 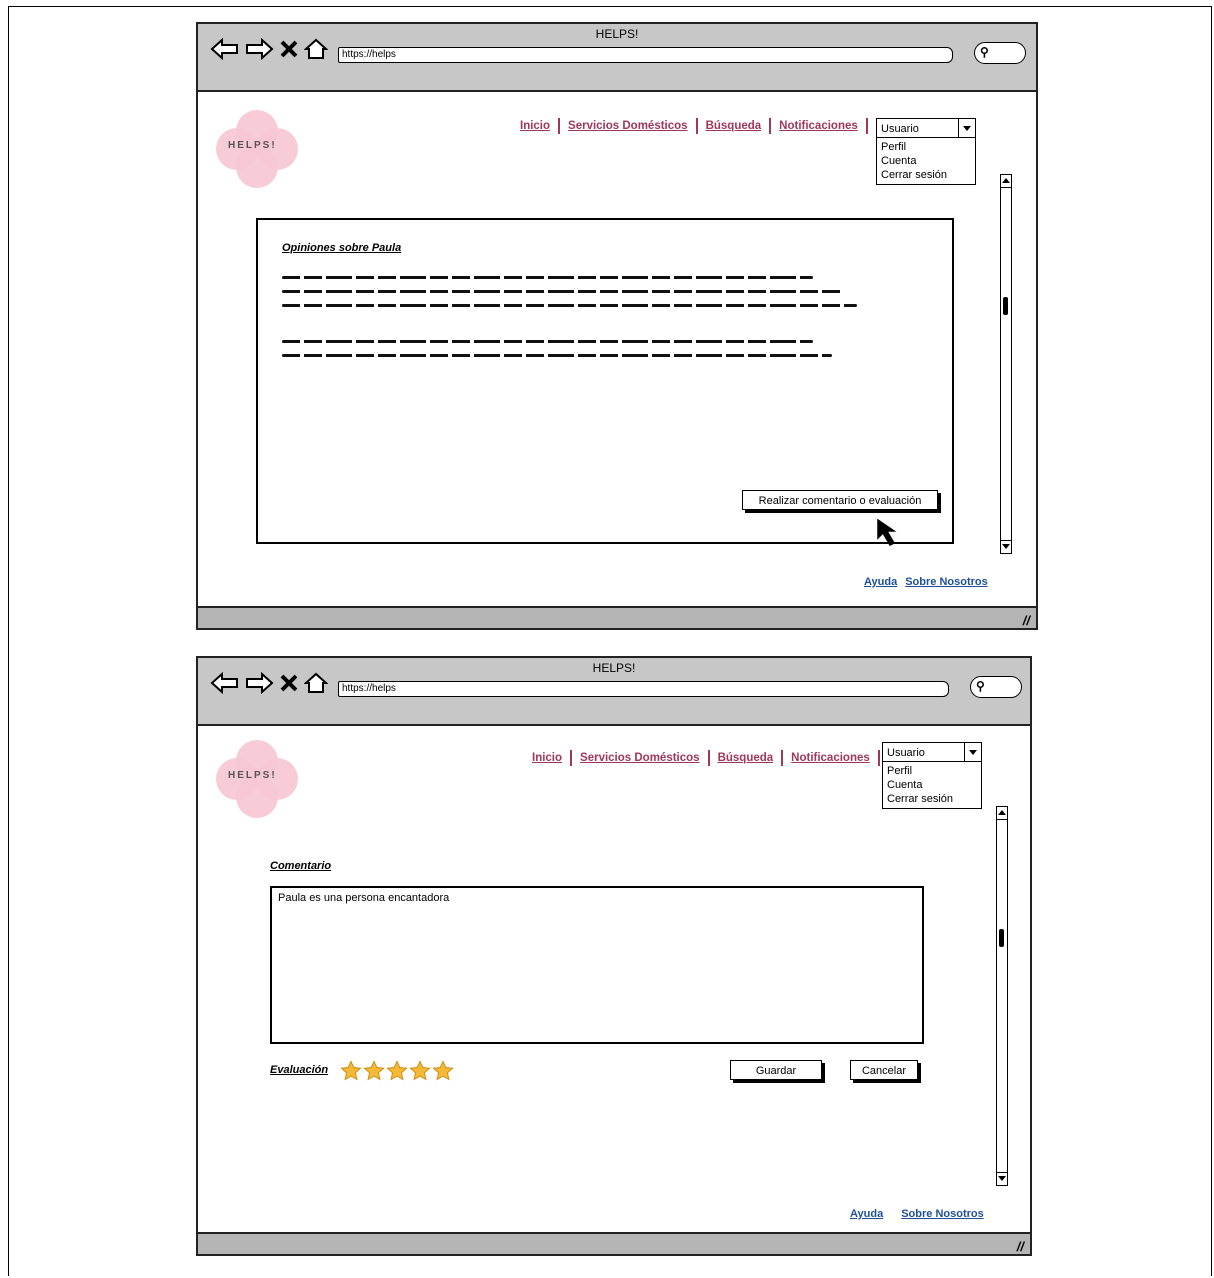 I want to click on save-button: Guardar, so click(x=776, y=1070).